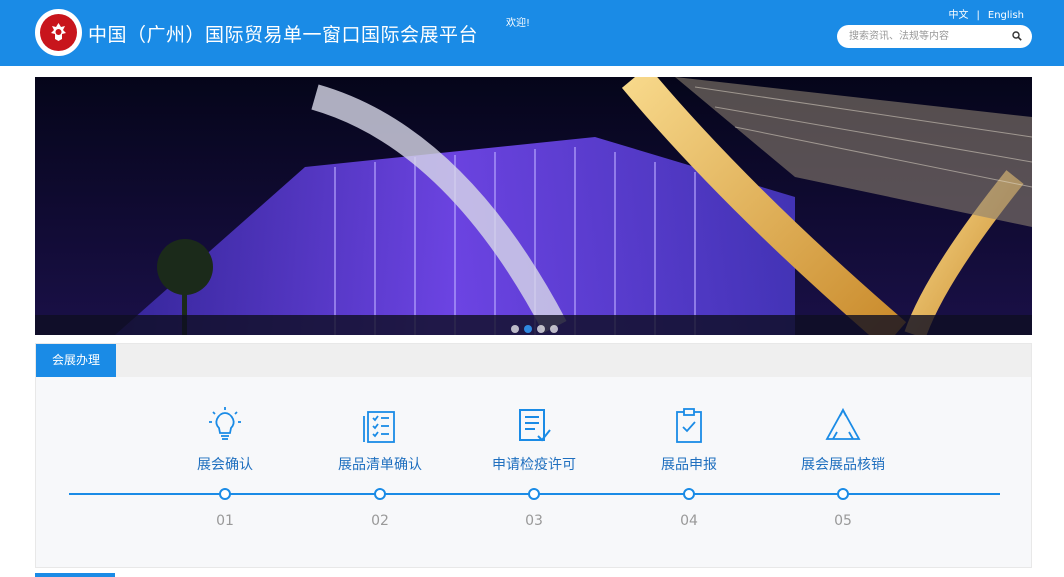 The image size is (1064, 577). I want to click on next-section-tab-edge, so click(75, 575).